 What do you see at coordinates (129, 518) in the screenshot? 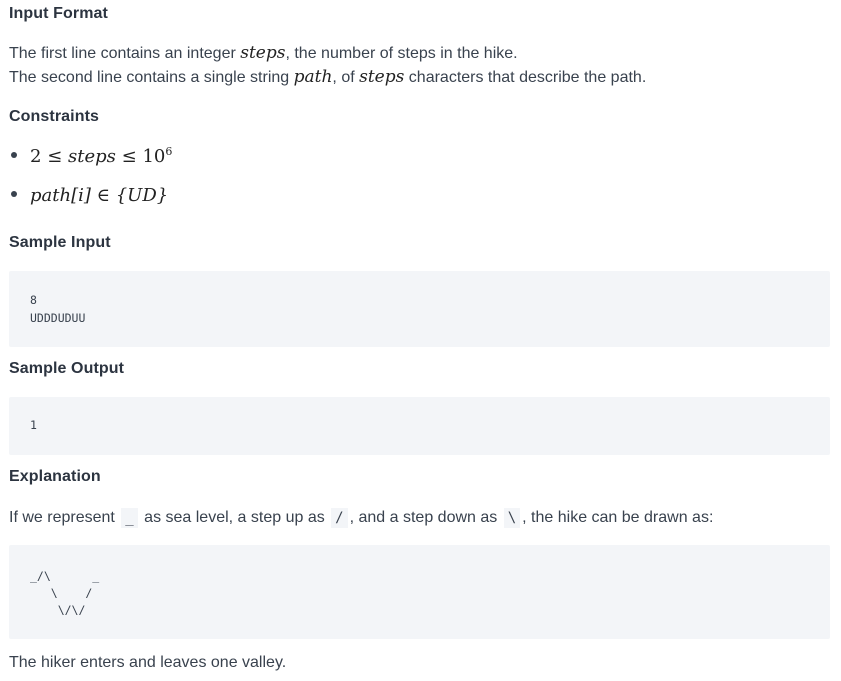
I see `inline-code-sea-level: _` at bounding box center [129, 518].